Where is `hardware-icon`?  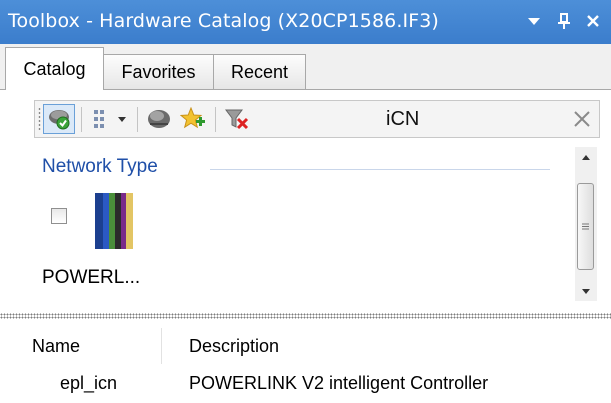
hardware-icon is located at coordinates (159, 119).